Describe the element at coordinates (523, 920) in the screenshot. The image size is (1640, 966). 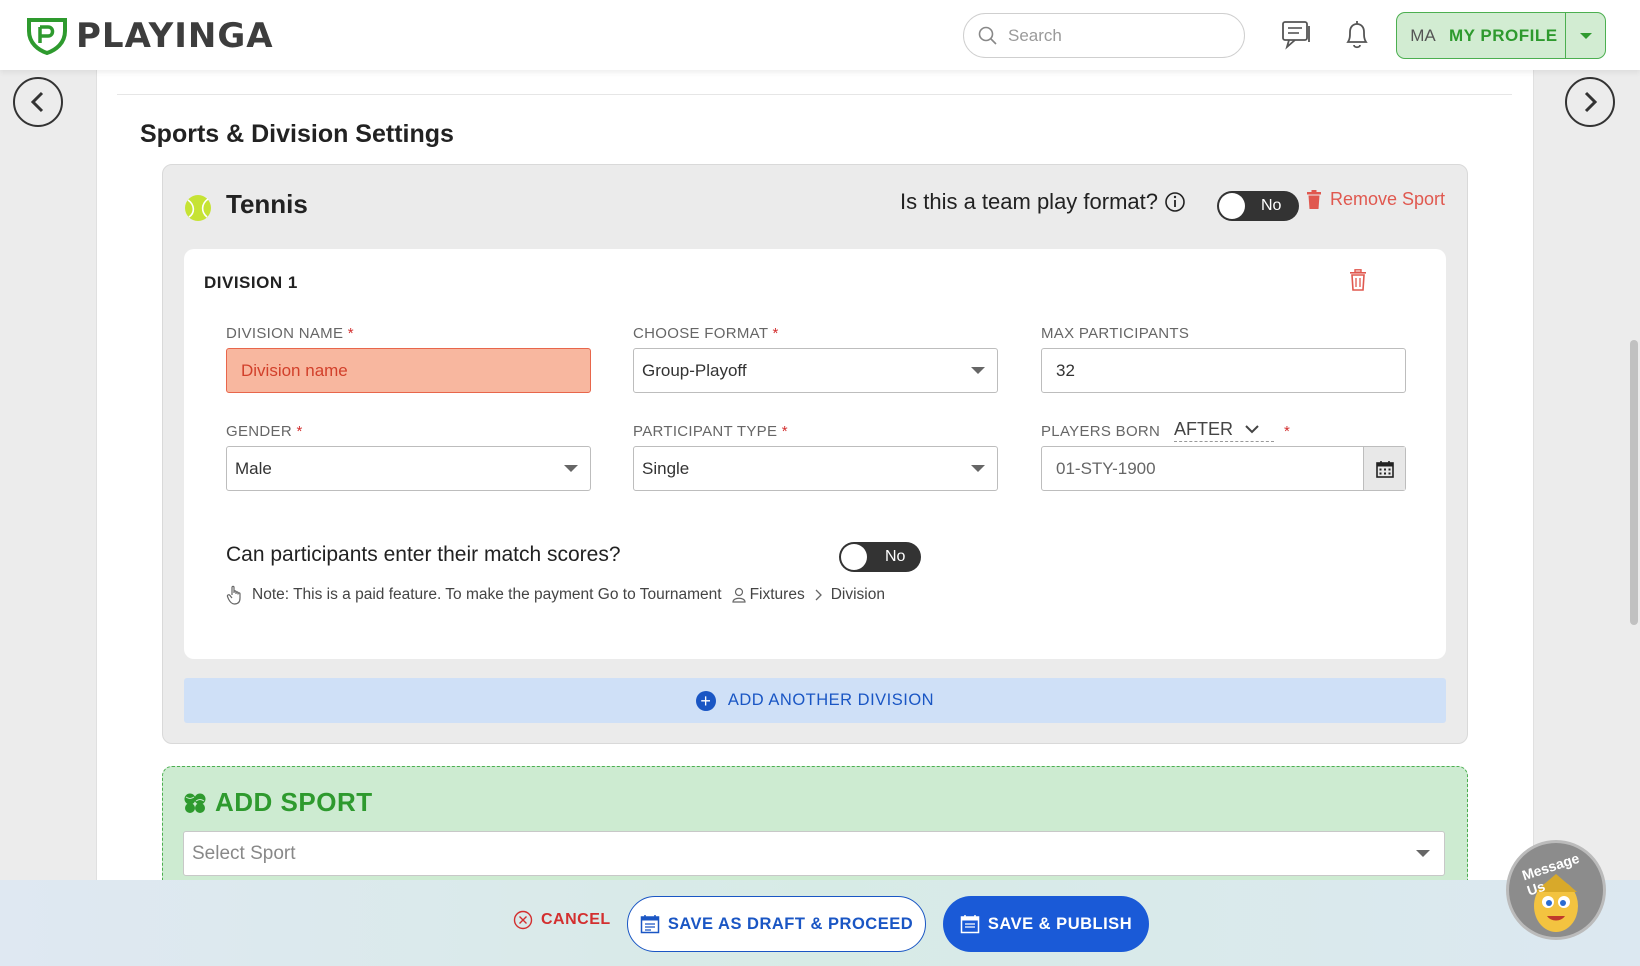
I see `close-circle-icon` at that location.